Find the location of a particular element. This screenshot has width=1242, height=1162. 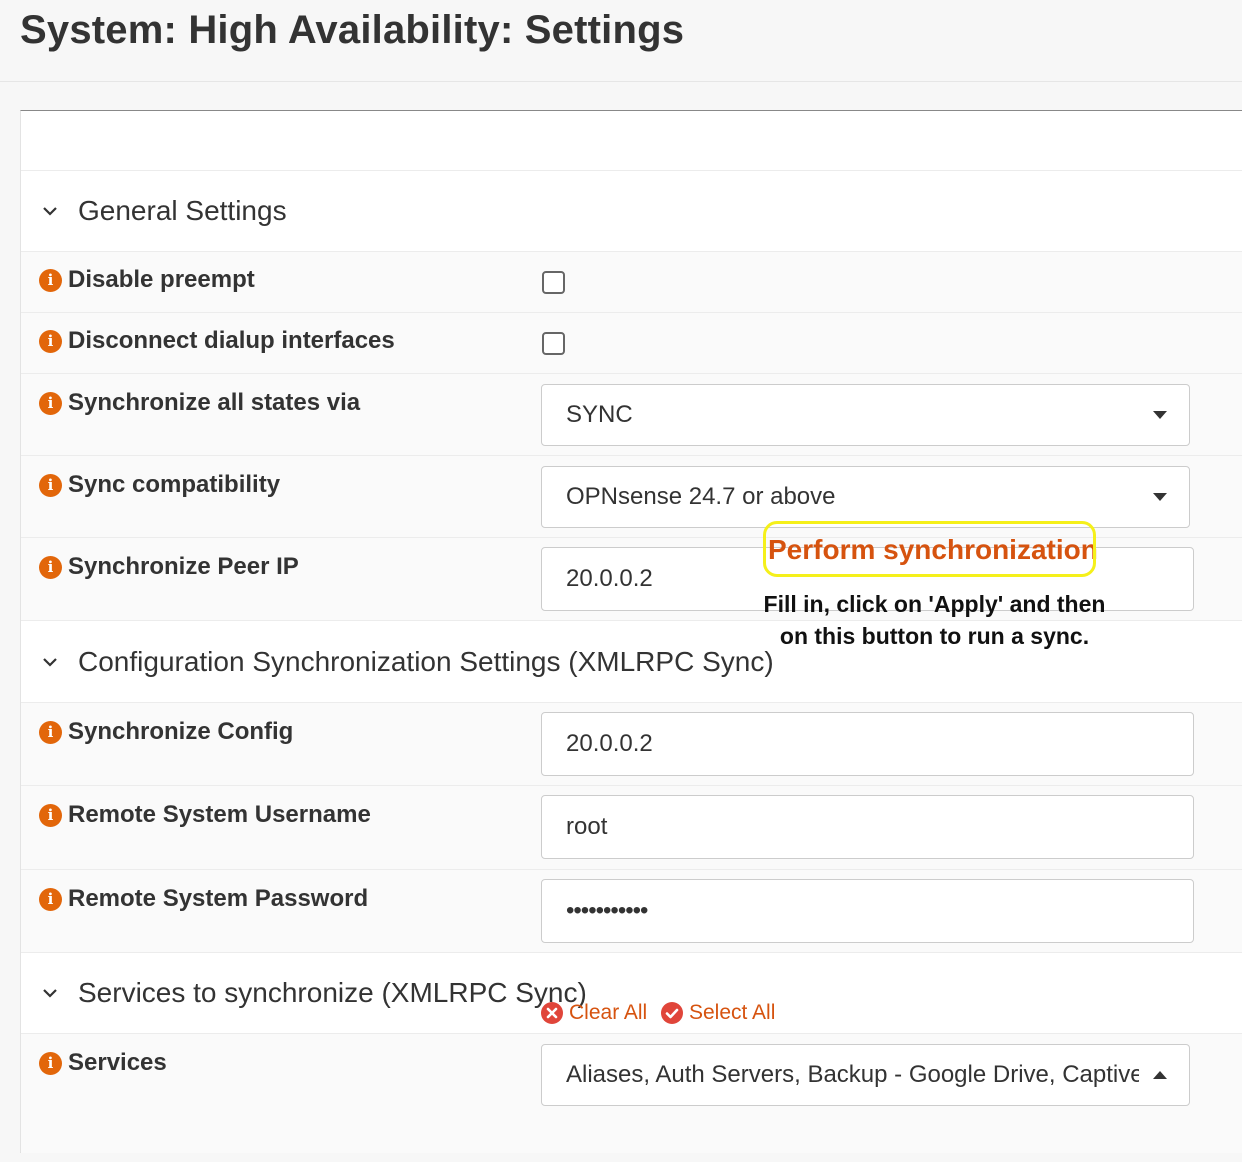

disable-preempt-checkbox is located at coordinates (553, 282).